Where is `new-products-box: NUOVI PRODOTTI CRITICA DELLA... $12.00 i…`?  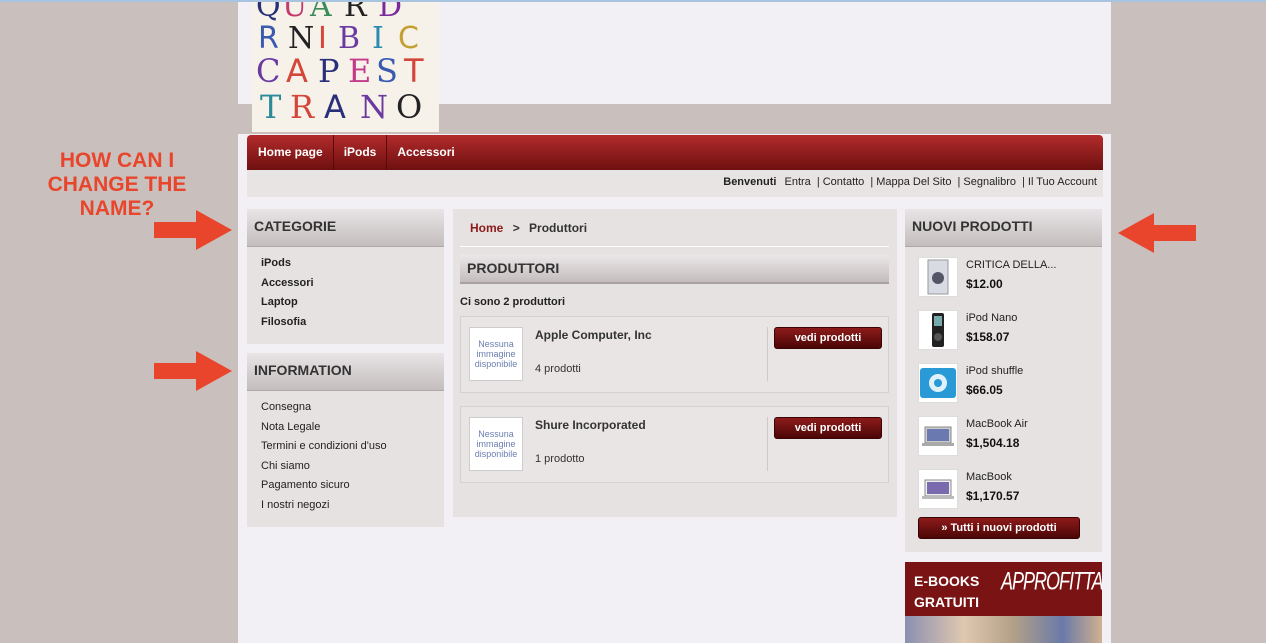
new-products-box: NUOVI PRODOTTI CRITICA DELLA... $12.00 i… is located at coordinates (1003, 380).